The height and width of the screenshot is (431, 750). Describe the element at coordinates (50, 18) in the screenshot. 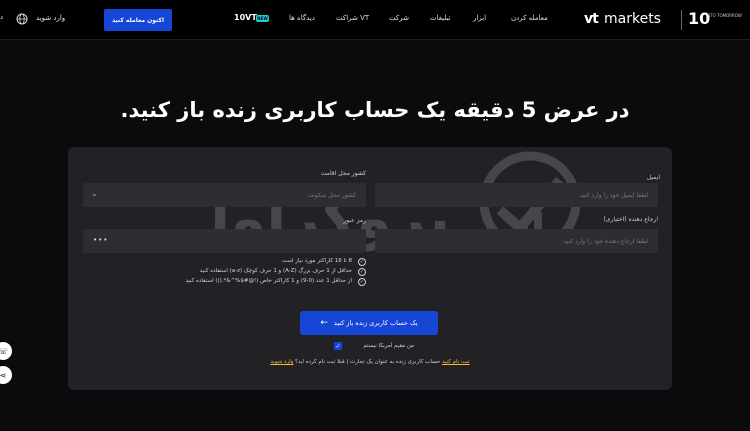

I see `login-link: وارد شوید` at that location.